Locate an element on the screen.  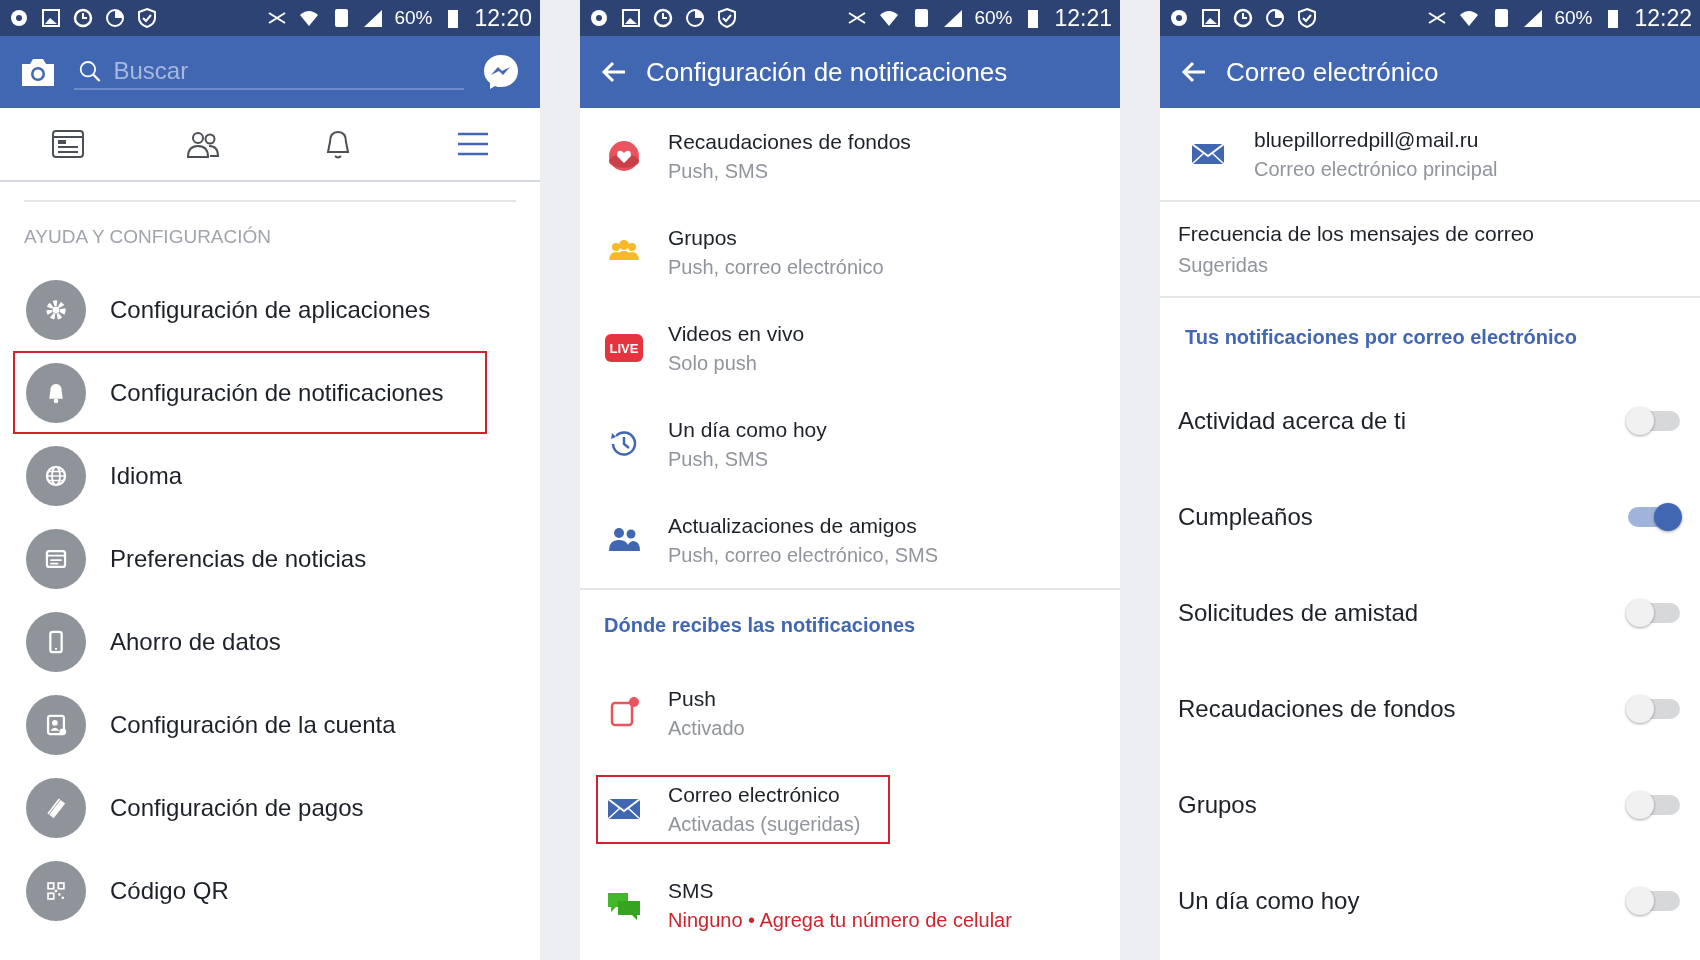
row-subtitle: Solo push is located at coordinates (713, 363).